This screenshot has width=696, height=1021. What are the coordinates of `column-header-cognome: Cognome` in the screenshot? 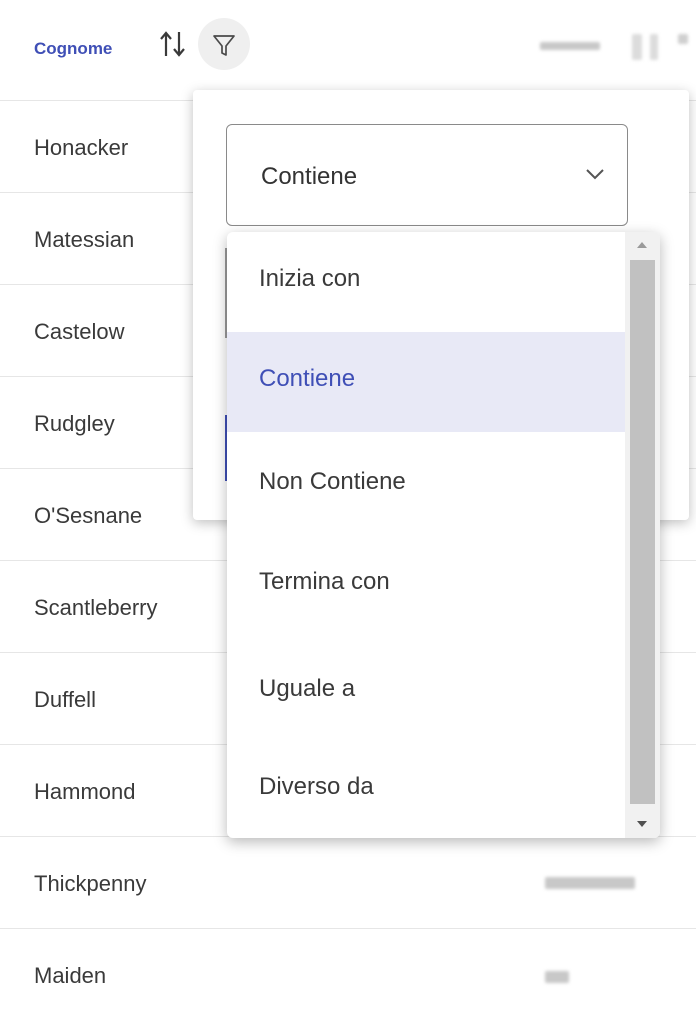 It's located at (73, 49).